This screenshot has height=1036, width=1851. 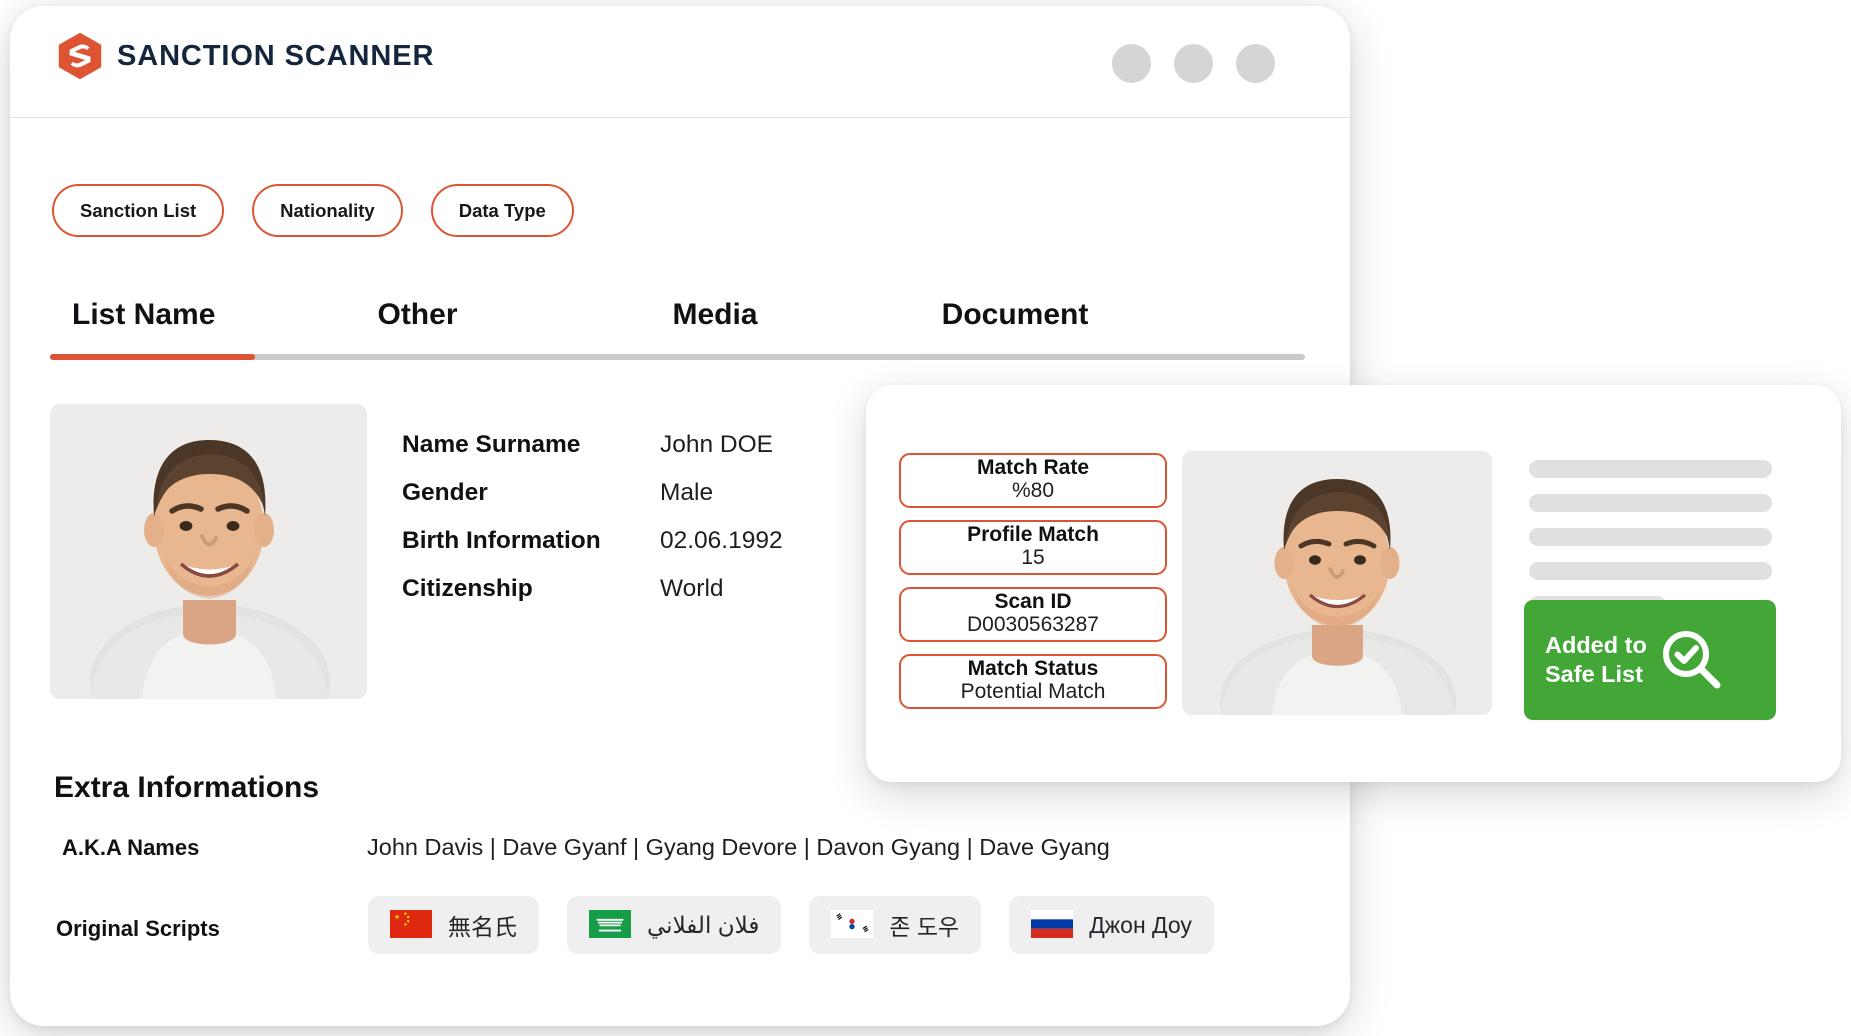 I want to click on match-rate-box: Match Rate %80, so click(x=1033, y=480).